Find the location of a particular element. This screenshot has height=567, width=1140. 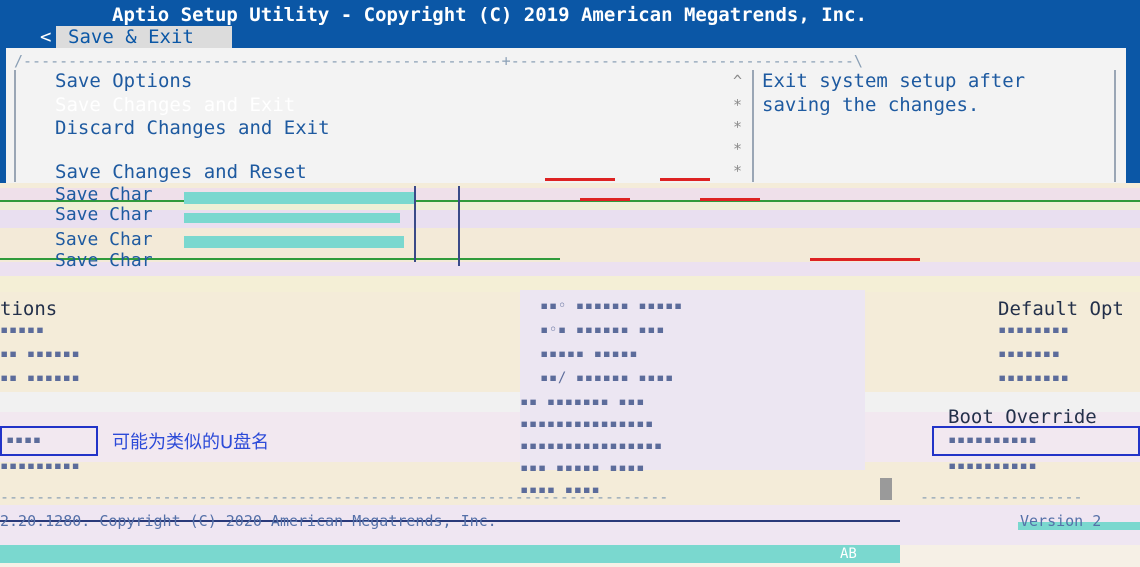

panel-divider is located at coordinates (753, 126).